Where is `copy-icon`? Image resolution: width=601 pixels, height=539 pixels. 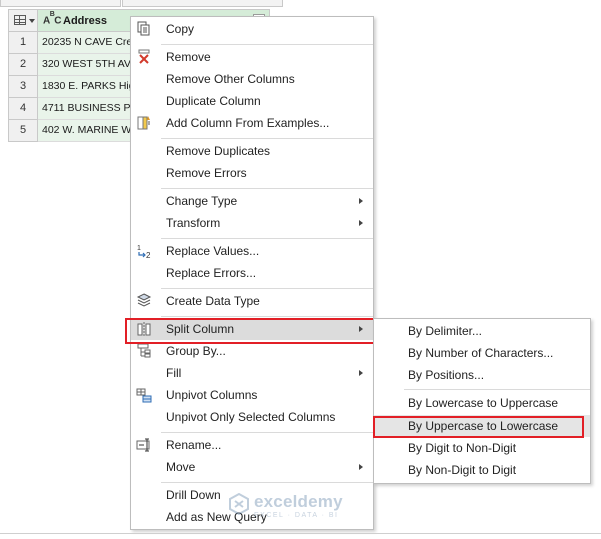 copy-icon is located at coordinates (144, 29).